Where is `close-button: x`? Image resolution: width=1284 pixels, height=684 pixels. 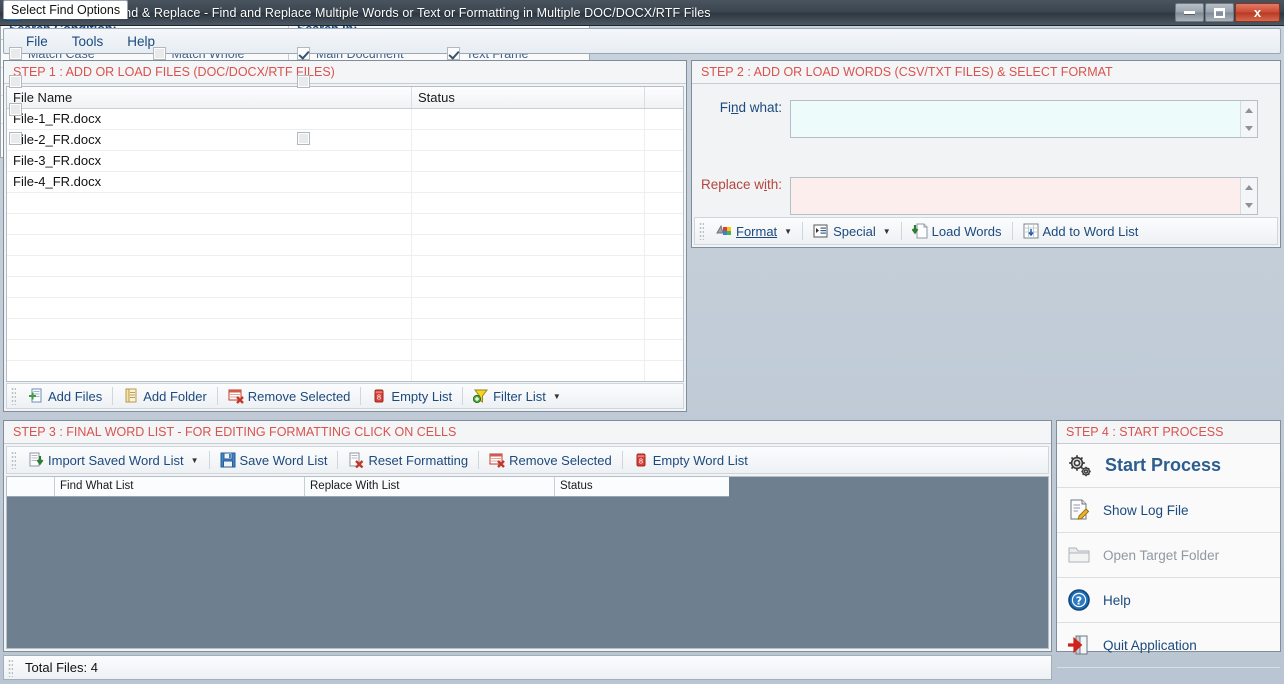
close-button: x is located at coordinates (1257, 12).